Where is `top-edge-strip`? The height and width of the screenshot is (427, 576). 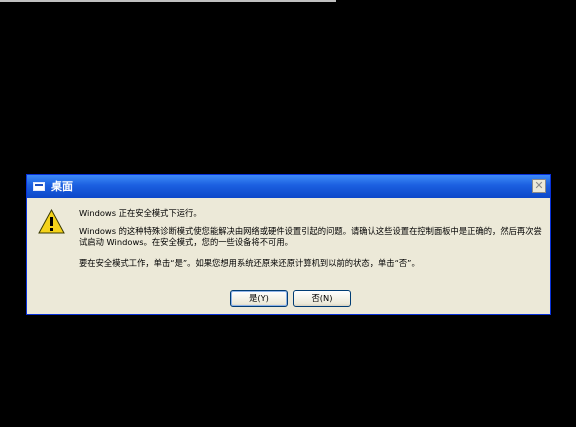
top-edge-strip is located at coordinates (168, 1).